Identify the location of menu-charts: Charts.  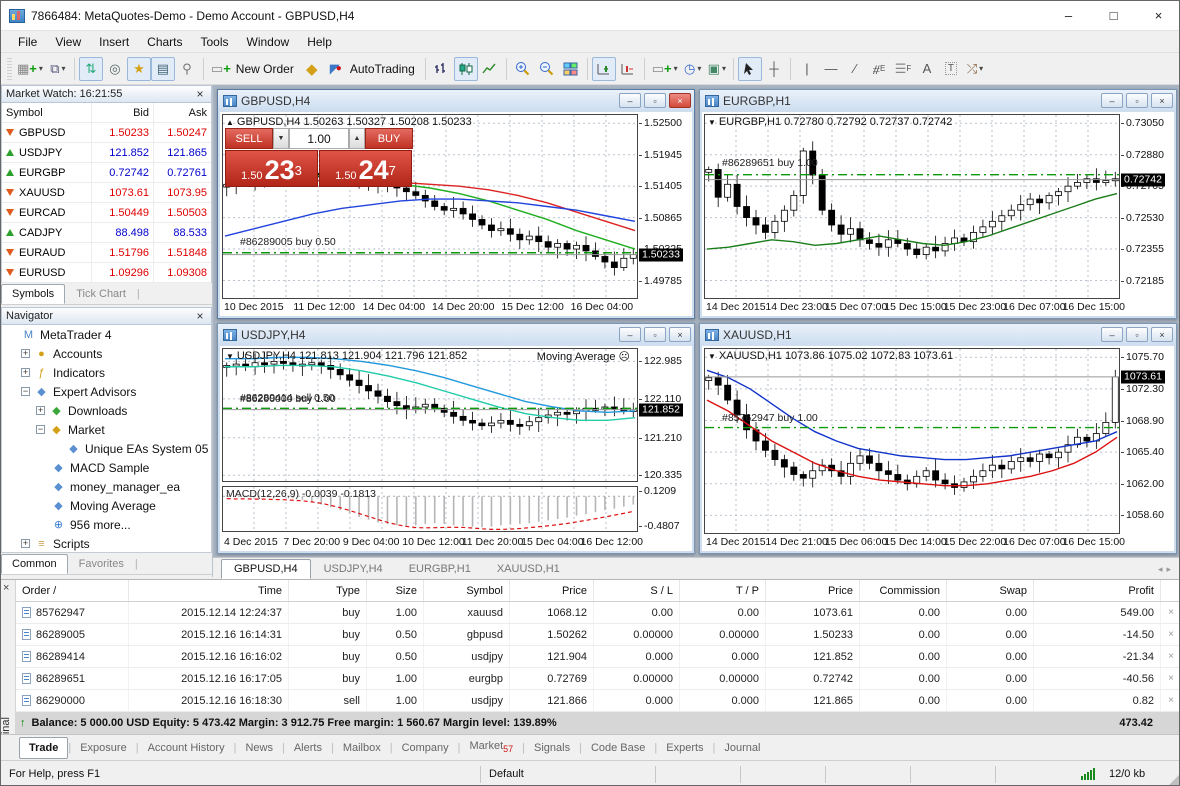
(164, 42).